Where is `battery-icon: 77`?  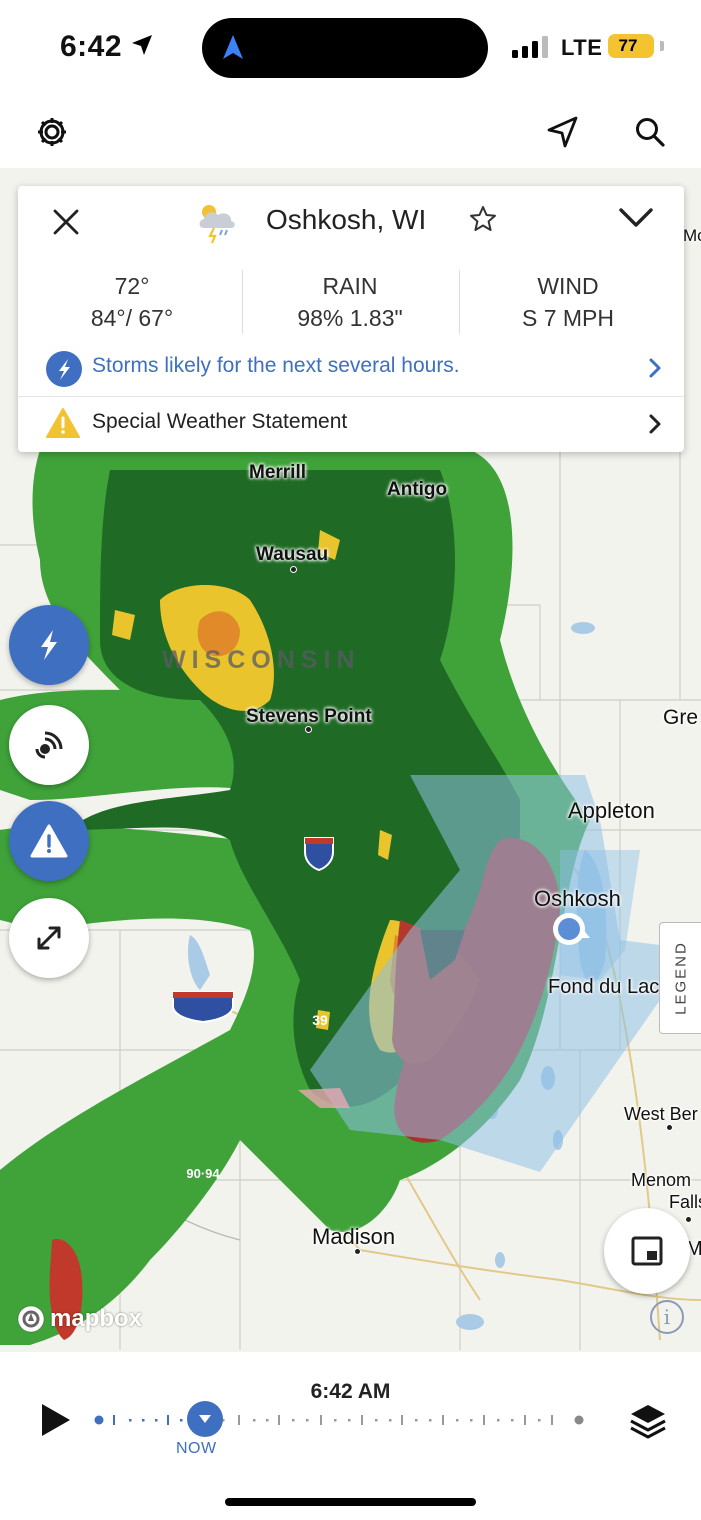 battery-icon: 77 is located at coordinates (636, 46).